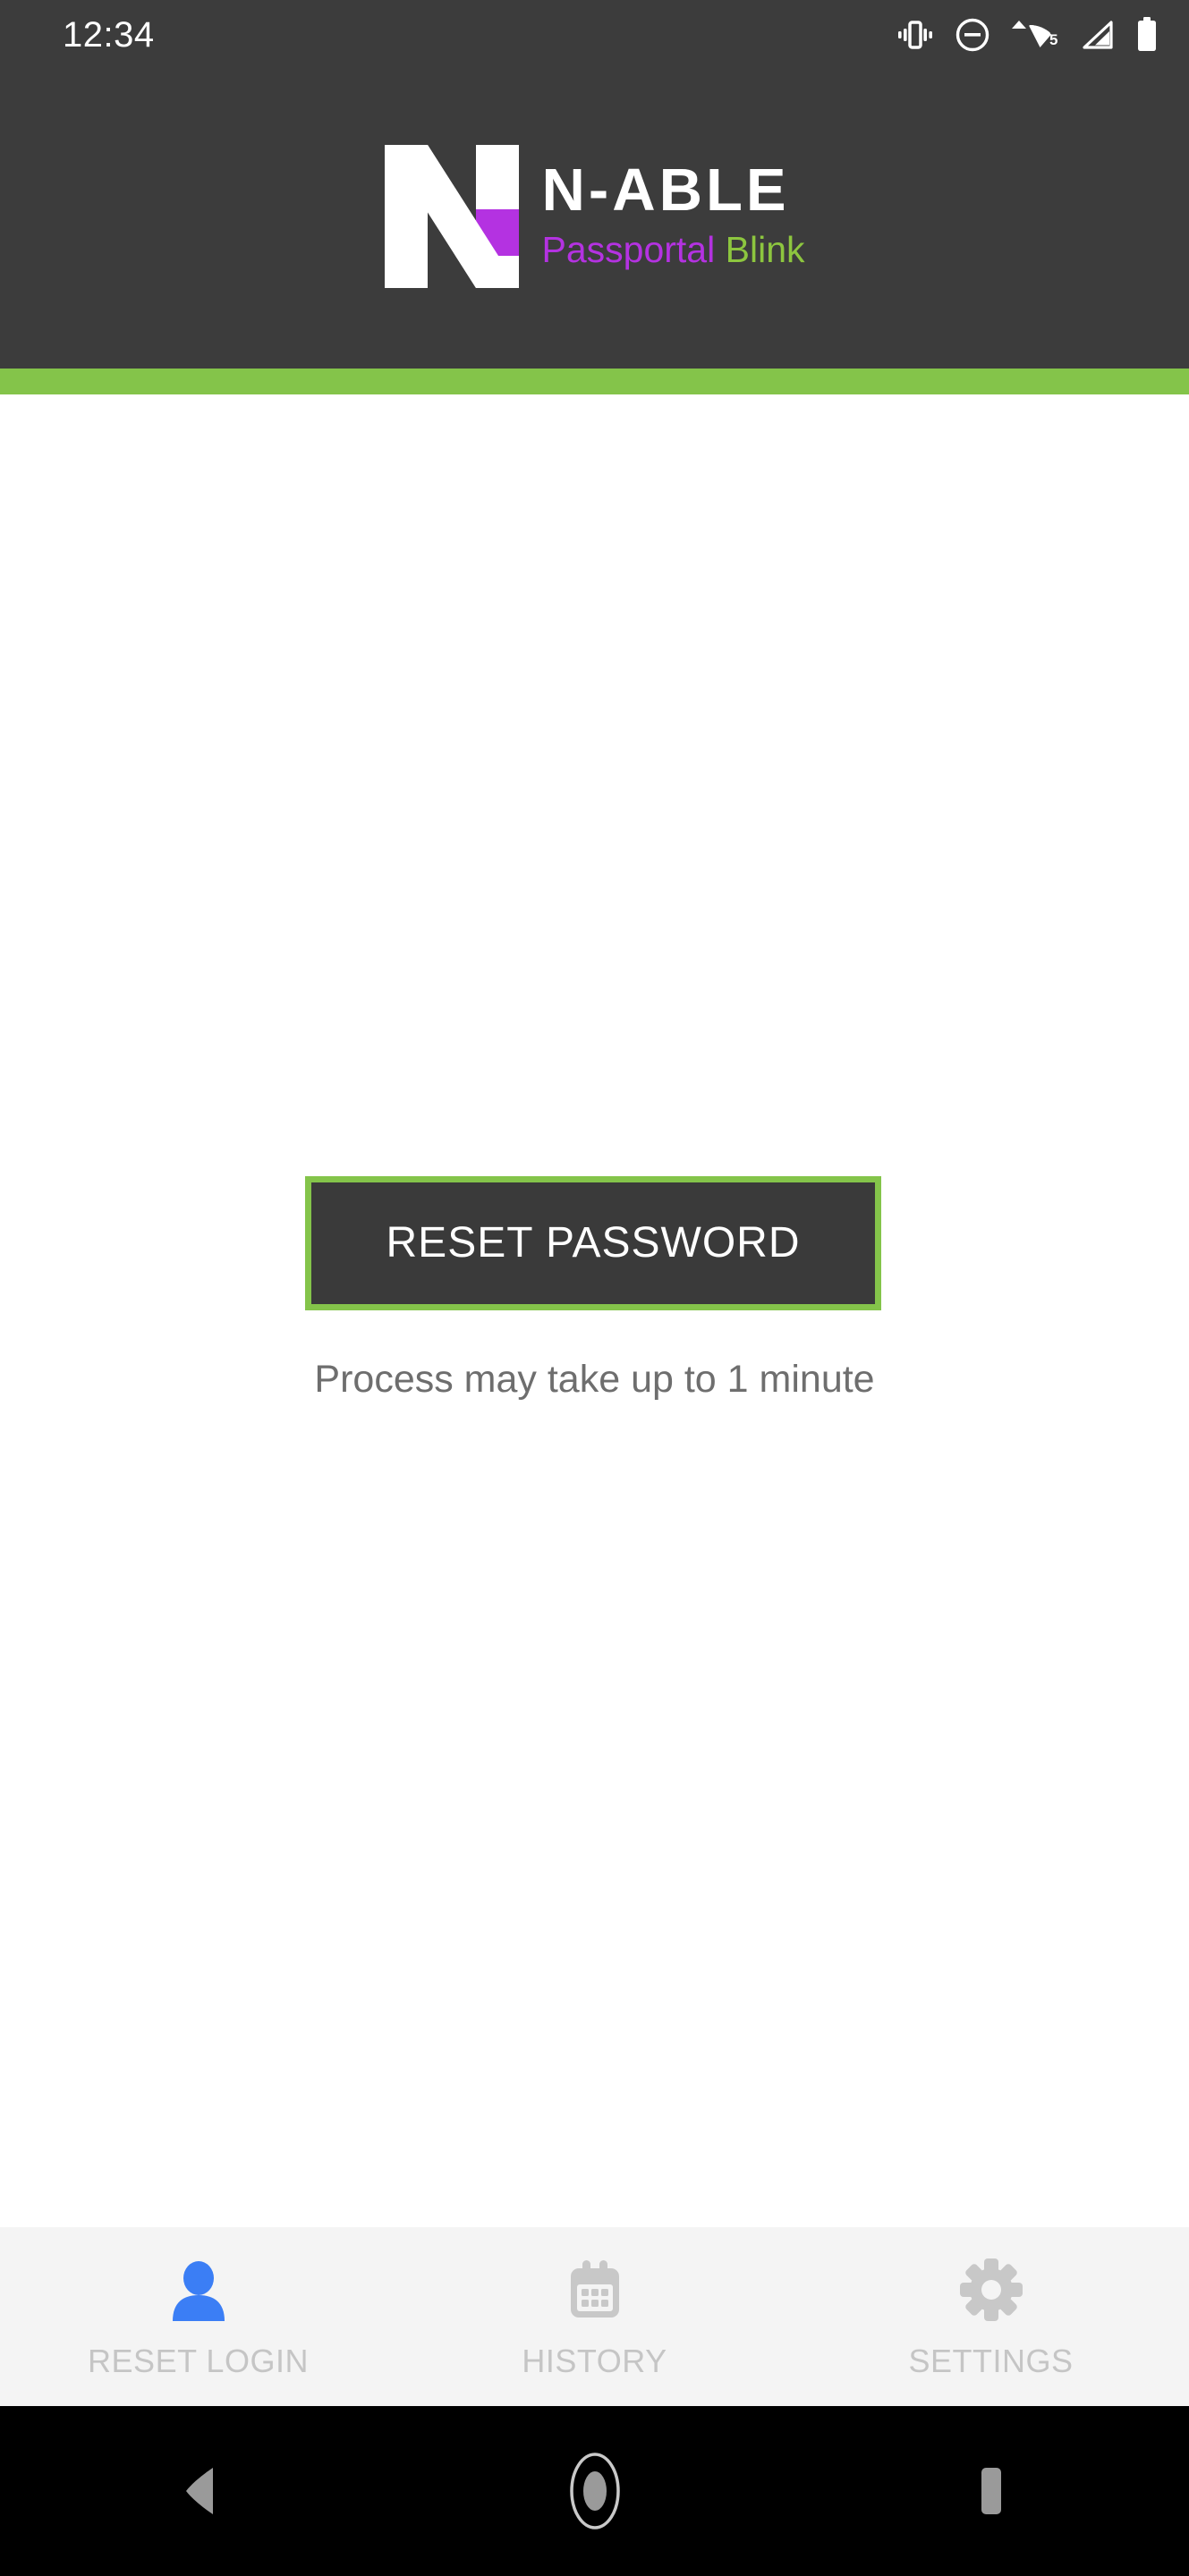 This screenshot has height=2576, width=1189. I want to click on brand-subtitle-passportal: Passportal, so click(628, 249).